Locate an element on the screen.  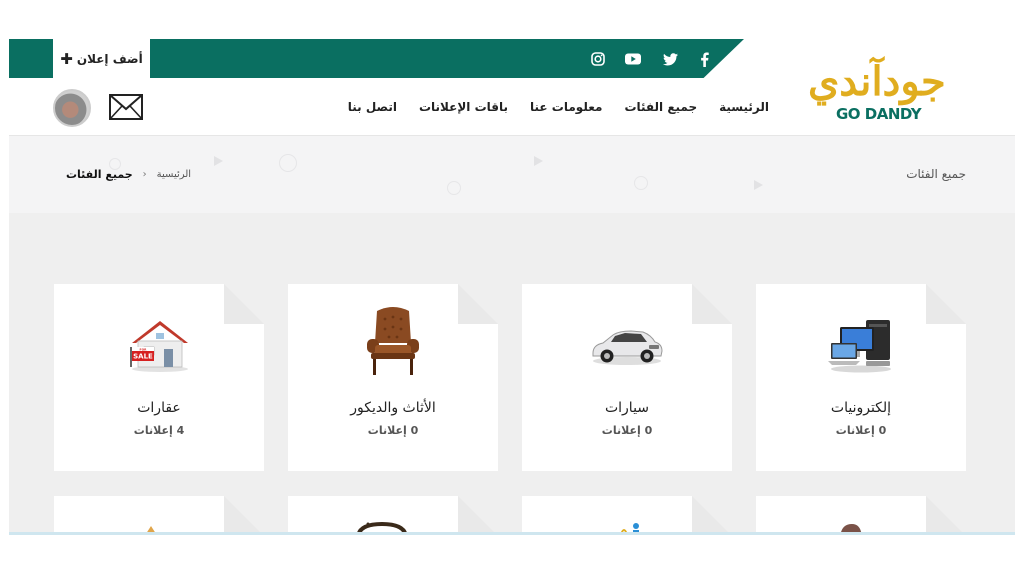
breadcrumb-band: الرئيسية › جميع الفئات جميع الفئات is located at coordinates (512, 174).